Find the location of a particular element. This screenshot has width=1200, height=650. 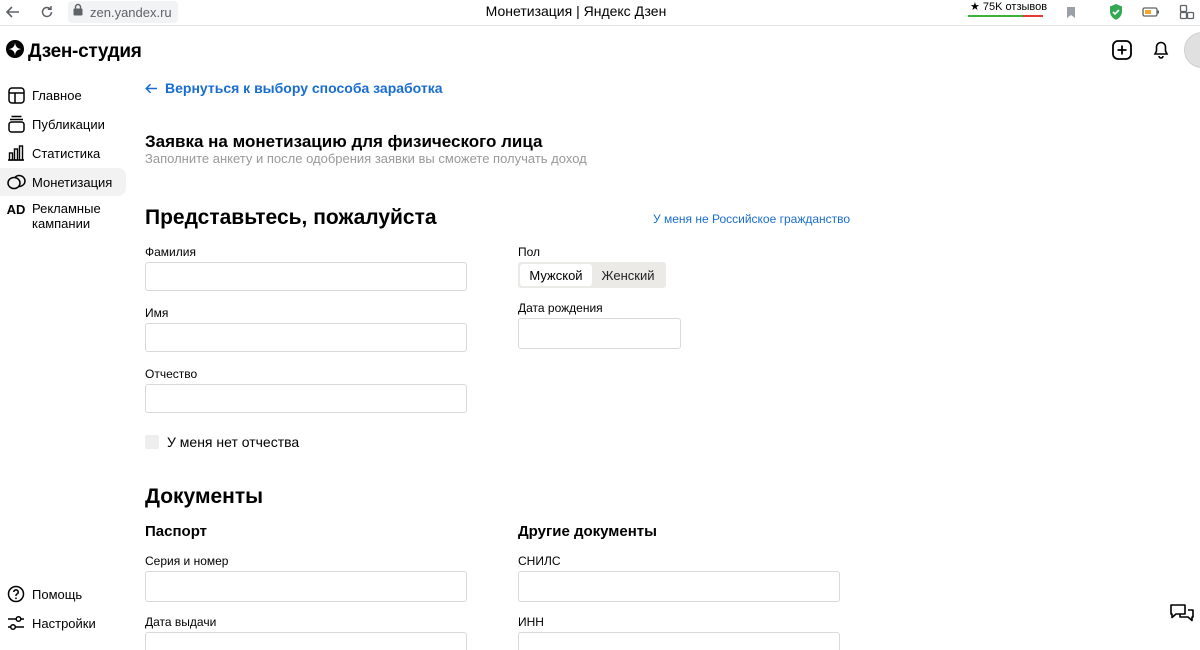

sidebar-item-label: Публикации is located at coordinates (68, 124).